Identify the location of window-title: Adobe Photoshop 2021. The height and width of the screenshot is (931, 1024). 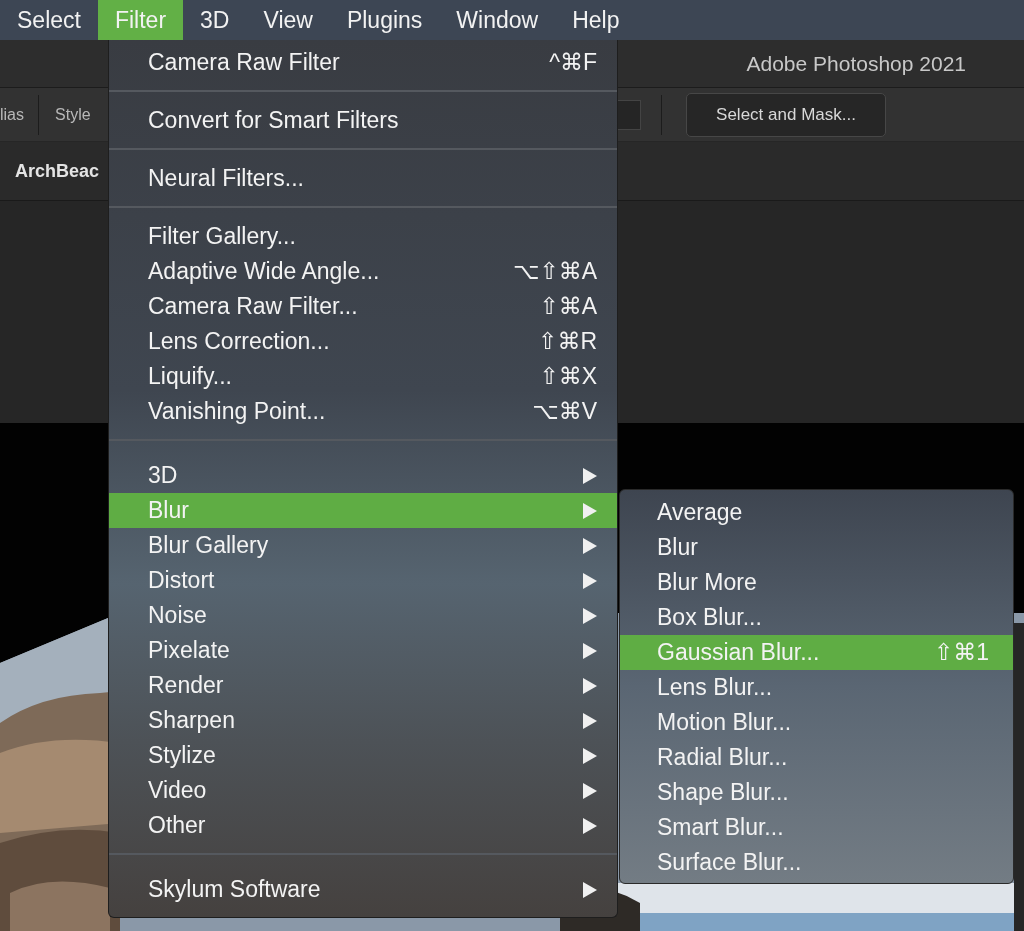
(856, 63).